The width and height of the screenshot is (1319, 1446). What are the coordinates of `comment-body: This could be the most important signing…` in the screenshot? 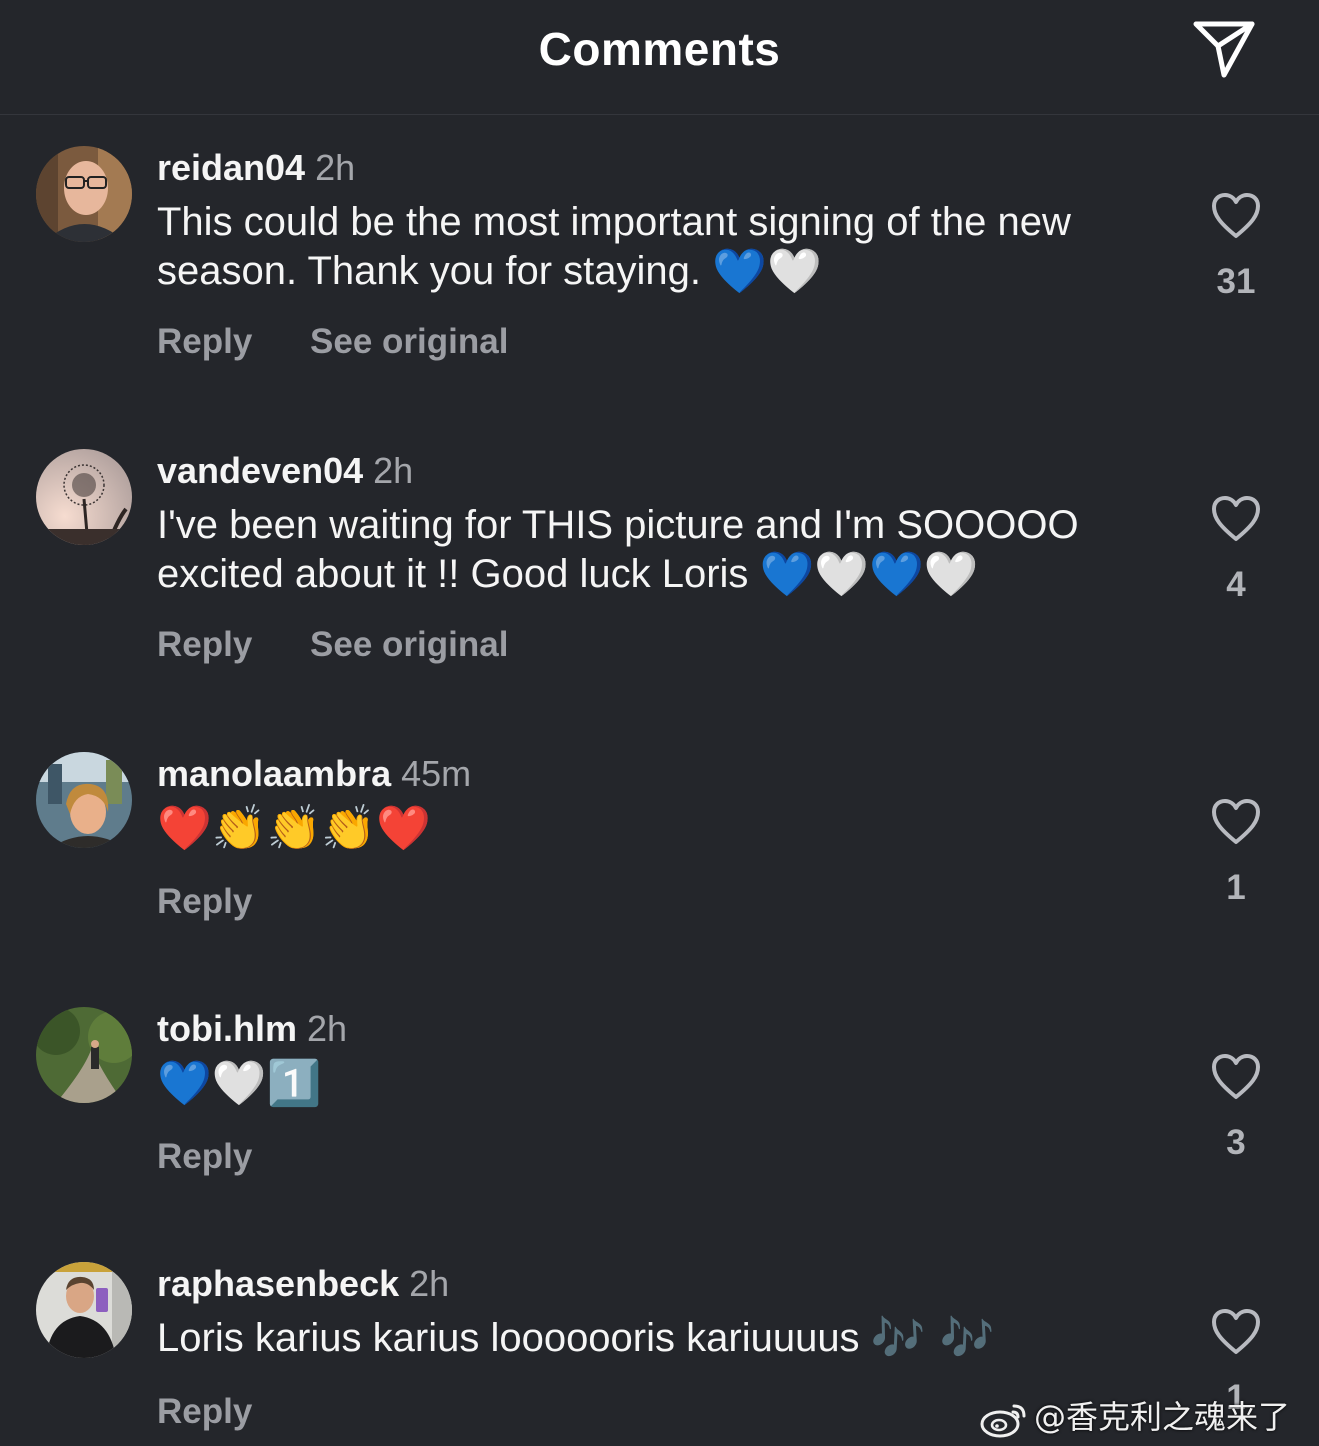 It's located at (614, 246).